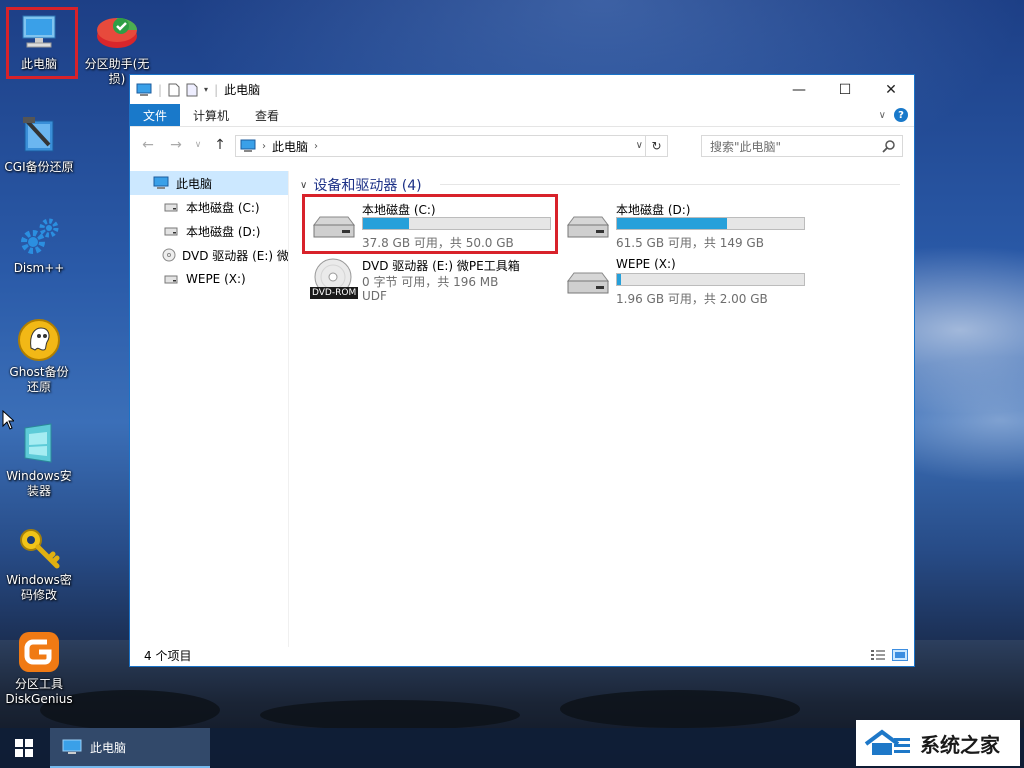 The image size is (1024, 768). What do you see at coordinates (746, 146) in the screenshot?
I see `search-placeholder: 搜索"此电脑"` at bounding box center [746, 146].